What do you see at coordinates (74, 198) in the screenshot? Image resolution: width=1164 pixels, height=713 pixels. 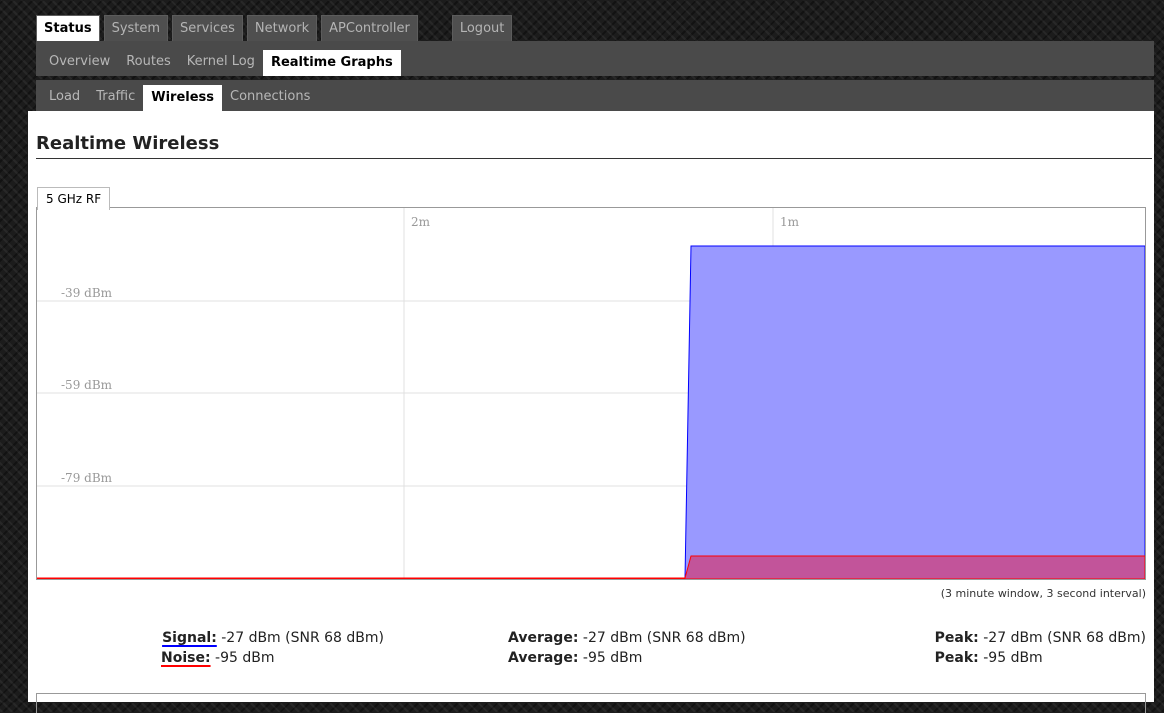 I see `tab-5ghz-rf: 5 GHz RF` at bounding box center [74, 198].